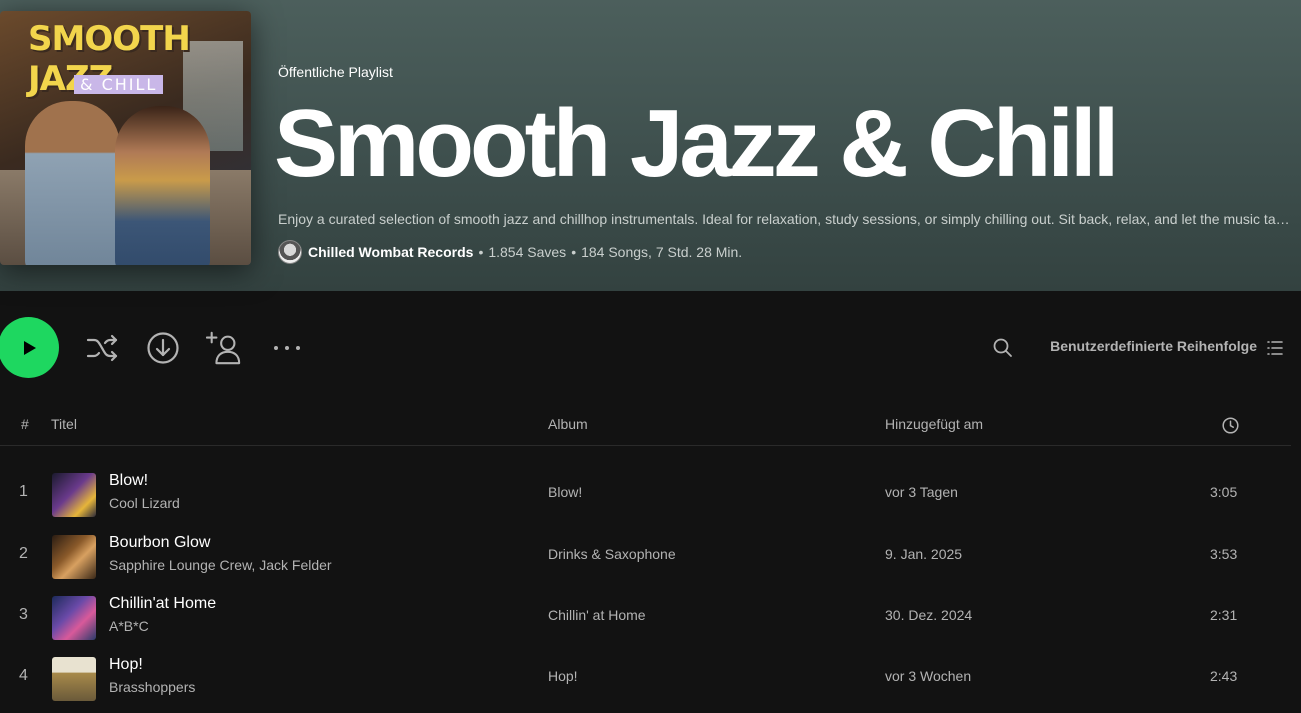 This screenshot has height=713, width=1301. I want to click on track-duration: 2:31, so click(1224, 615).